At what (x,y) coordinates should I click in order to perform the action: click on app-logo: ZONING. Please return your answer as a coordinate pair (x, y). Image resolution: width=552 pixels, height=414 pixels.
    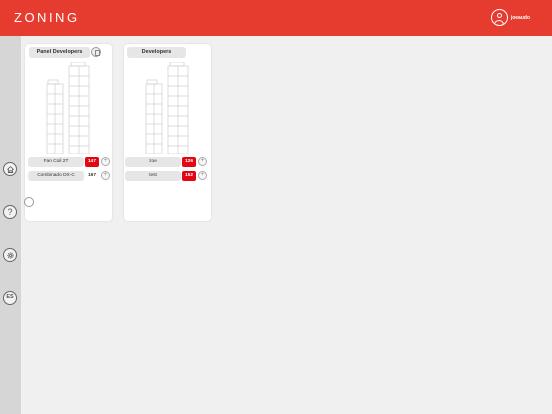
    Looking at the image, I should click on (47, 17).